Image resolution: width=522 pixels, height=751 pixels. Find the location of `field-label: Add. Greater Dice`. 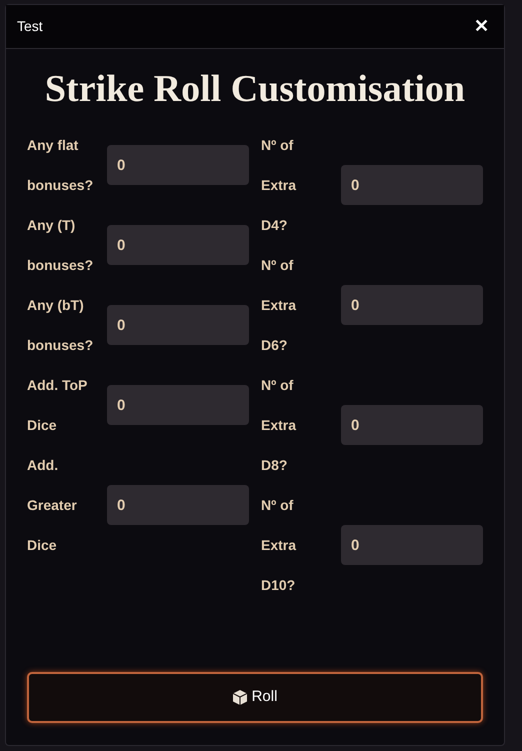

field-label: Add. Greater Dice is located at coordinates (52, 505).